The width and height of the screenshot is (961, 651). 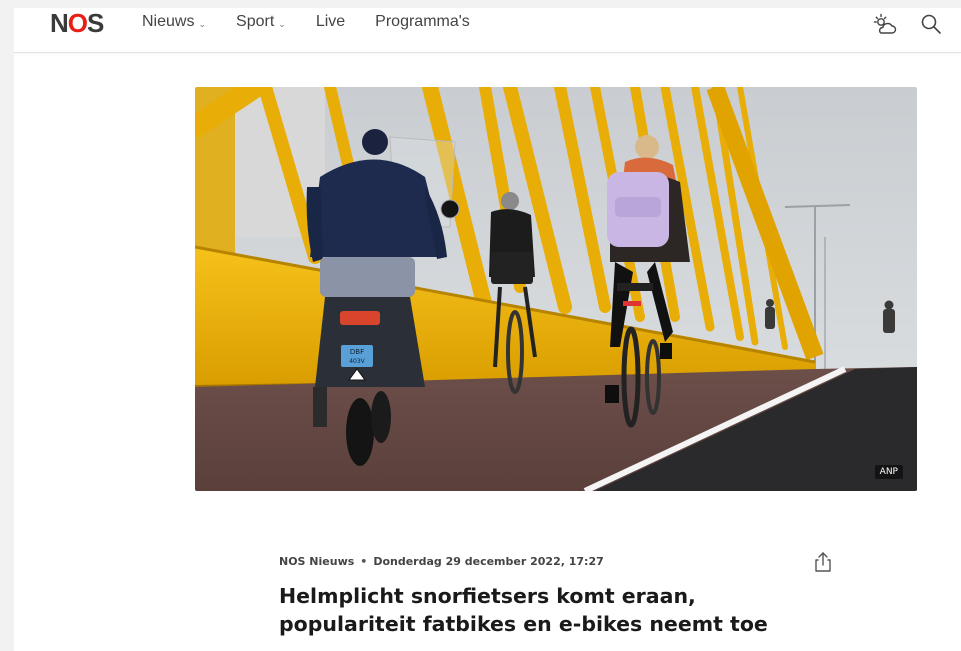 I want to click on weather-icon, so click(x=885, y=23).